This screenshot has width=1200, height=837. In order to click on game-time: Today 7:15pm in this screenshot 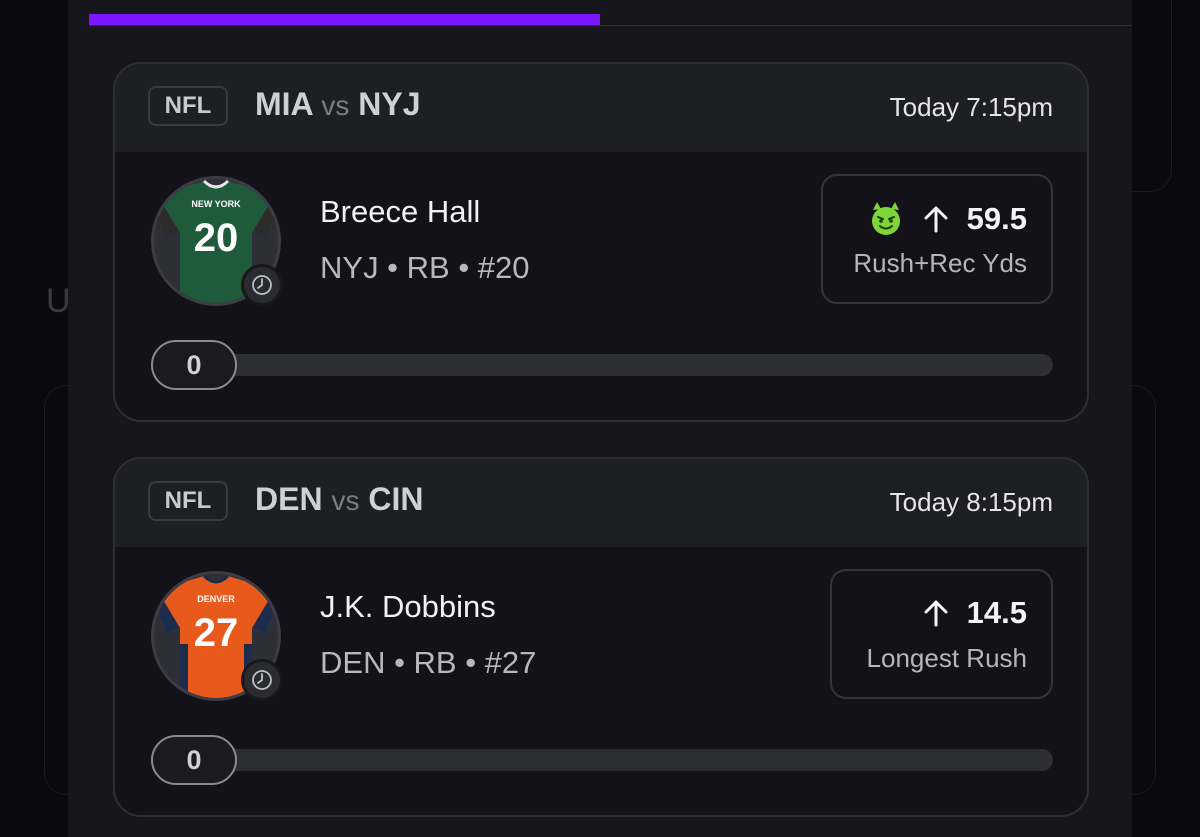, I will do `click(971, 107)`.